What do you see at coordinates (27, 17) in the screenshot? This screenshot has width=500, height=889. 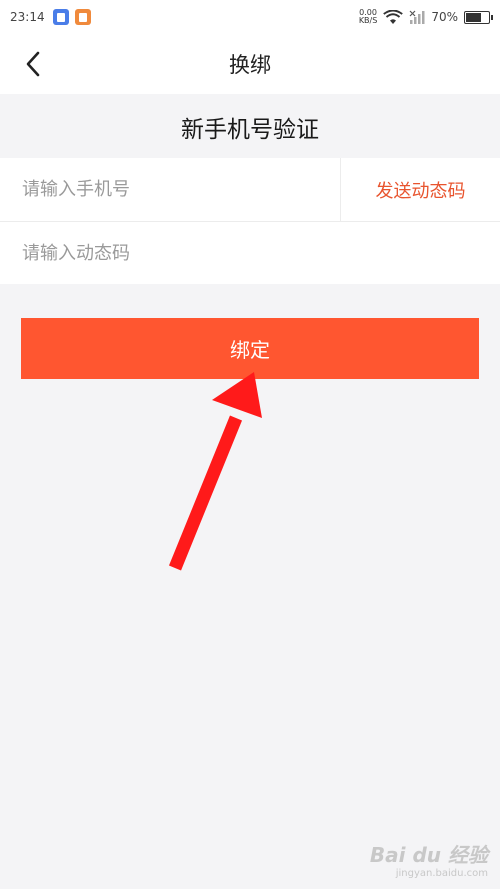 I see `status-time: 23:14` at bounding box center [27, 17].